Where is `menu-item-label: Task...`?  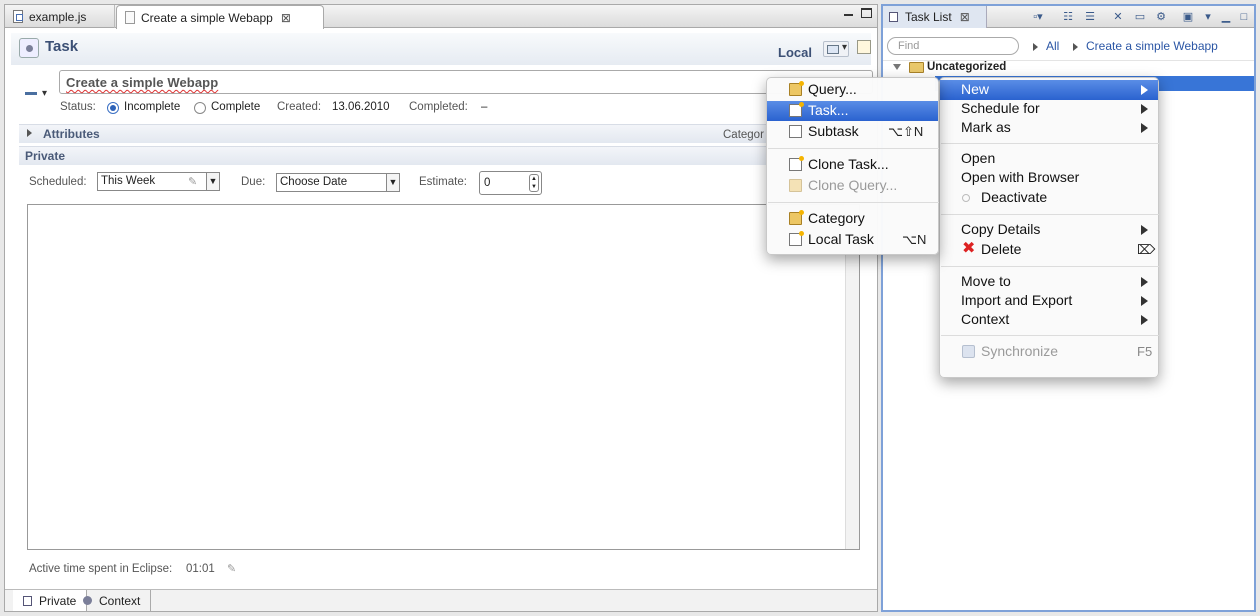
menu-item-label: Task... is located at coordinates (828, 110).